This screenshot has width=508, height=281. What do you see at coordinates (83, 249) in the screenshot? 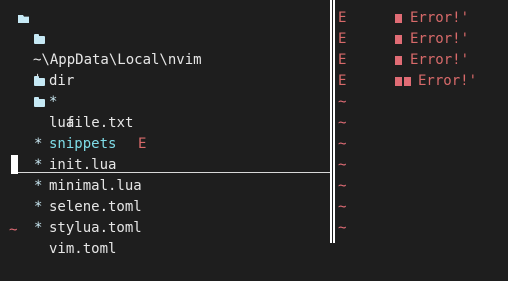
I see `explorer-item-label: vim.toml` at bounding box center [83, 249].